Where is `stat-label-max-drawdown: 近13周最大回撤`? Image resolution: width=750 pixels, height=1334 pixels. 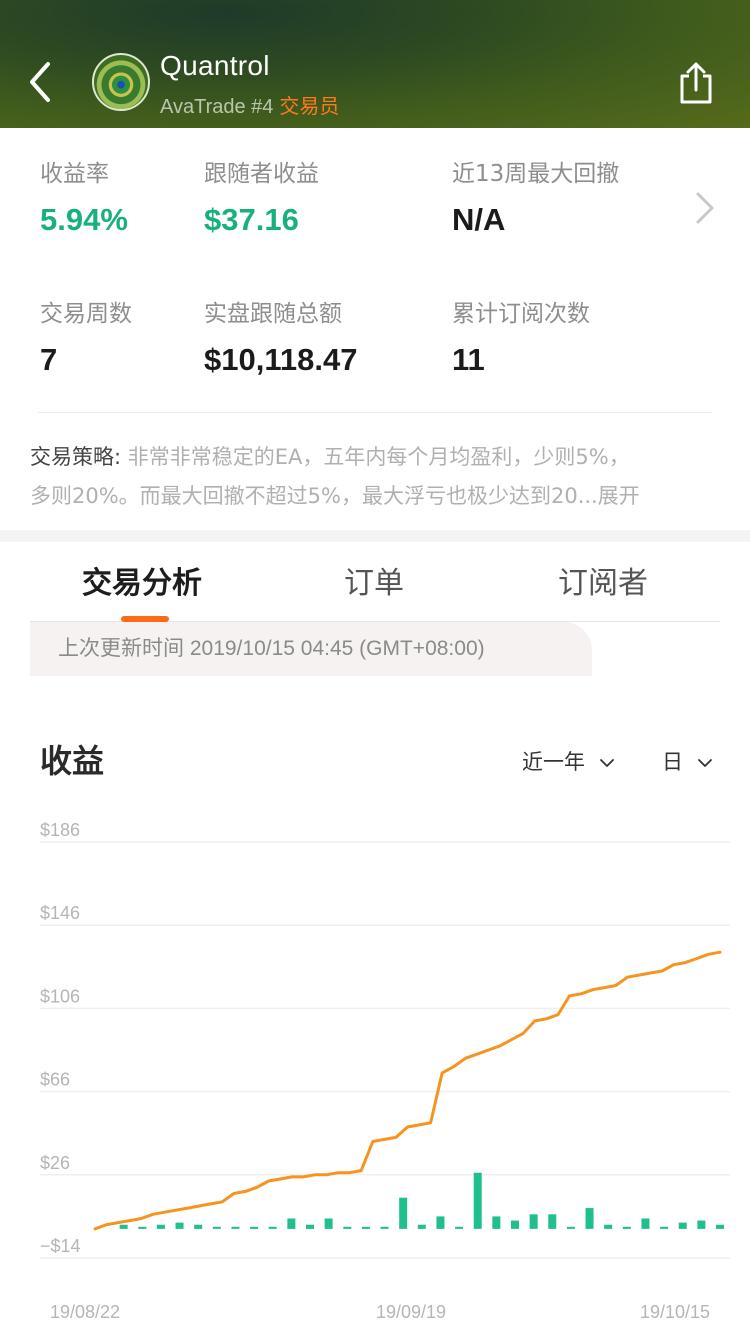 stat-label-max-drawdown: 近13周最大回撤 is located at coordinates (536, 174).